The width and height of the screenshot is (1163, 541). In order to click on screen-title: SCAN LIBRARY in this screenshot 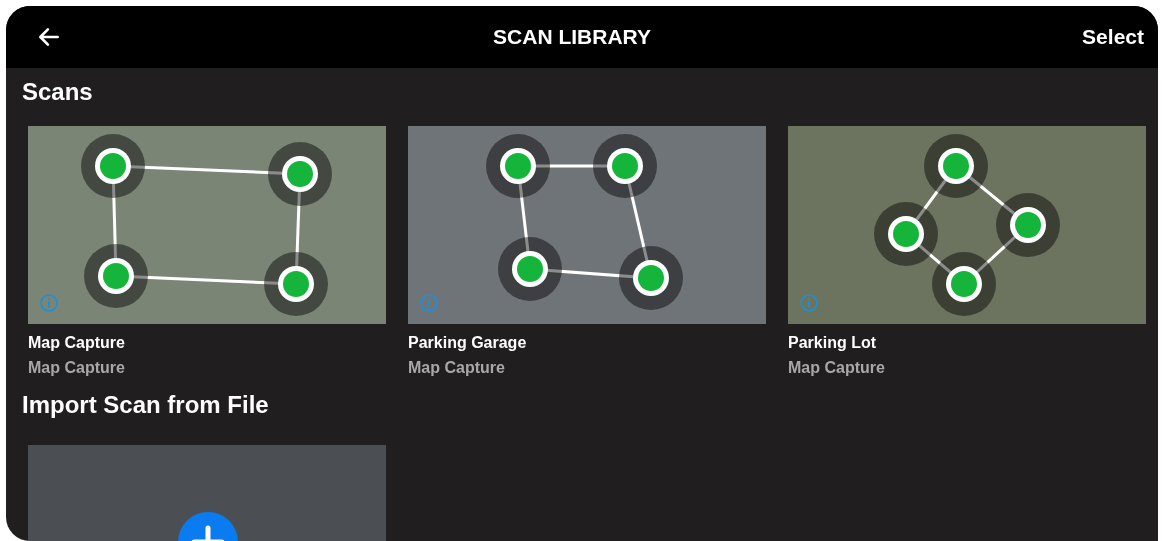, I will do `click(572, 37)`.